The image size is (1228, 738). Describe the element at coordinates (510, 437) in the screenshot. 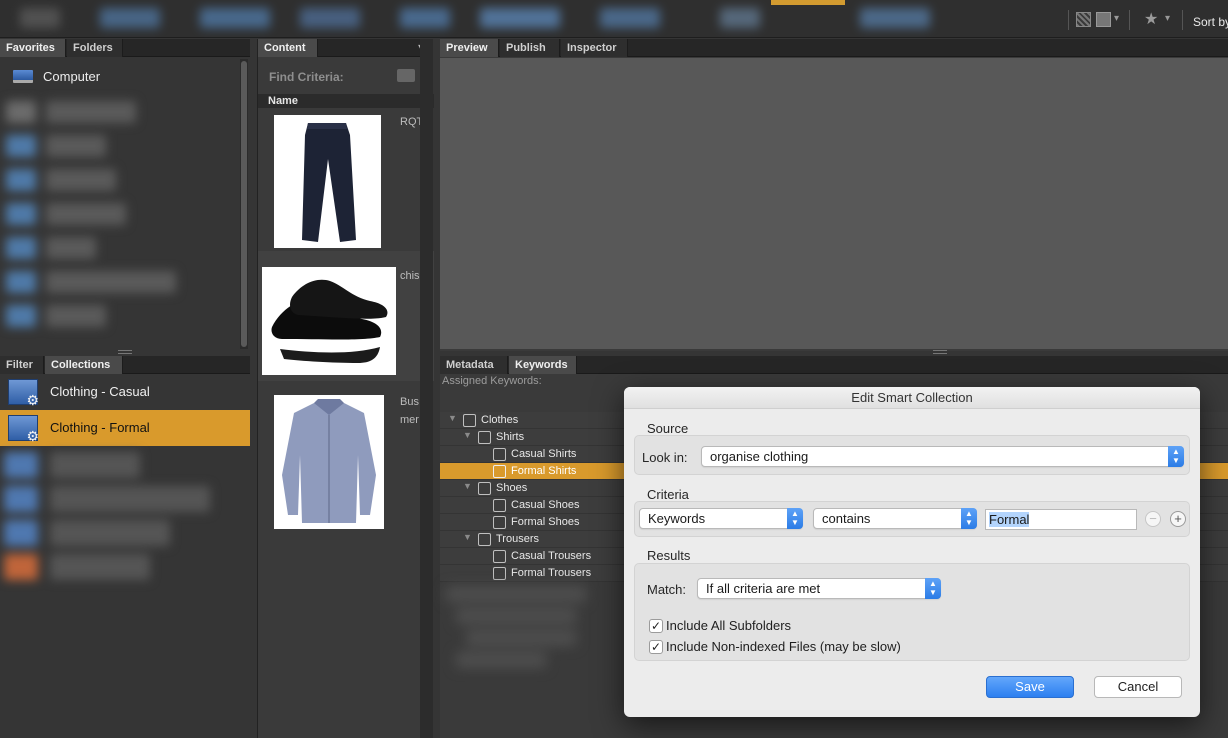

I see `keyword-label: Shirts` at that location.